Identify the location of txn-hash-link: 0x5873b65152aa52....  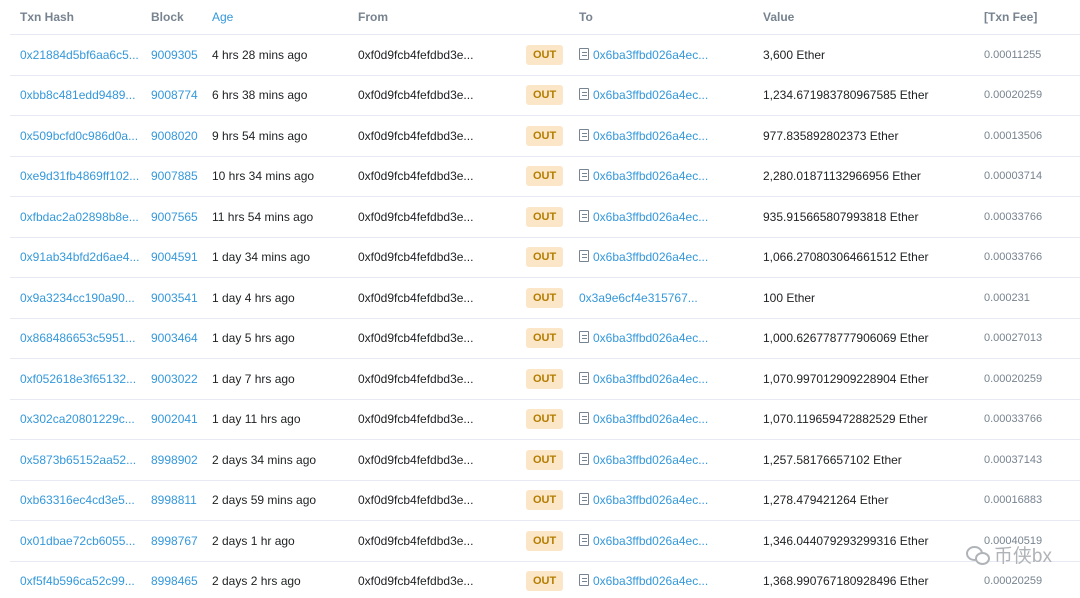
(78, 460).